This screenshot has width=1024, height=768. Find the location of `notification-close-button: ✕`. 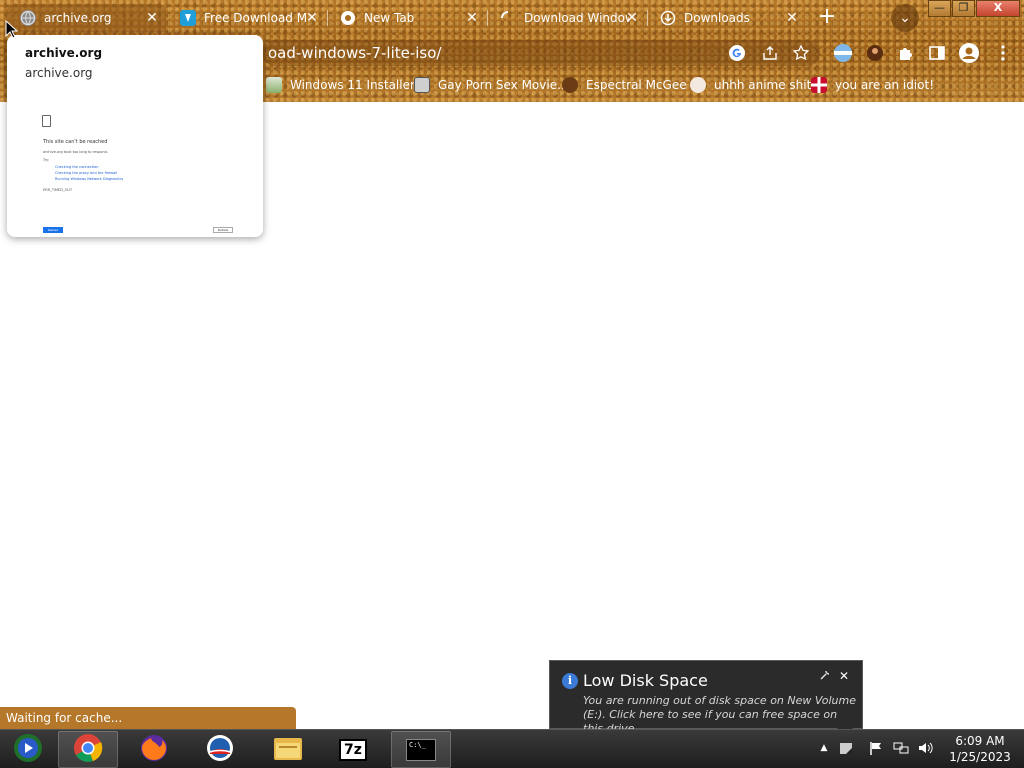

notification-close-button: ✕ is located at coordinates (844, 676).